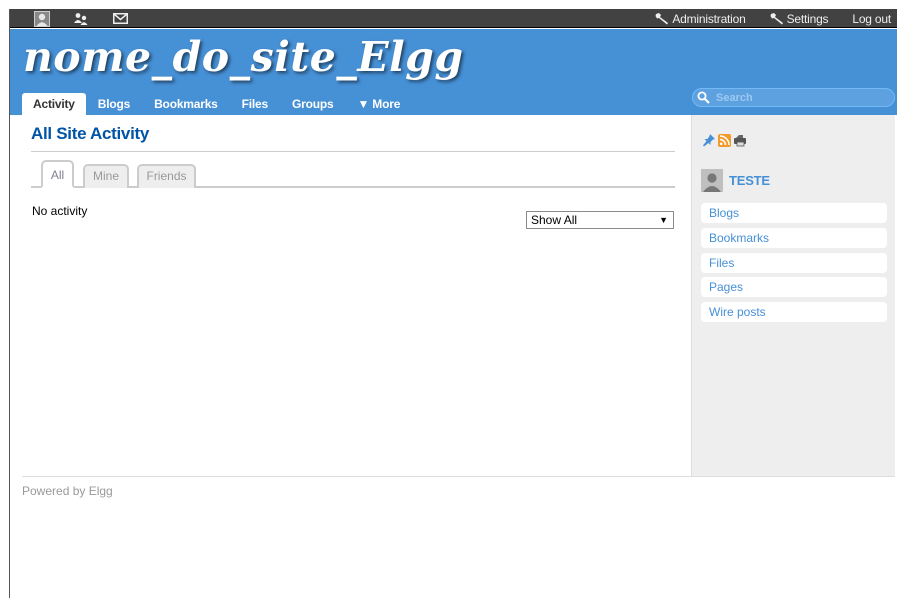  I want to click on activity-tabs: All Mine Friends, so click(353, 174).